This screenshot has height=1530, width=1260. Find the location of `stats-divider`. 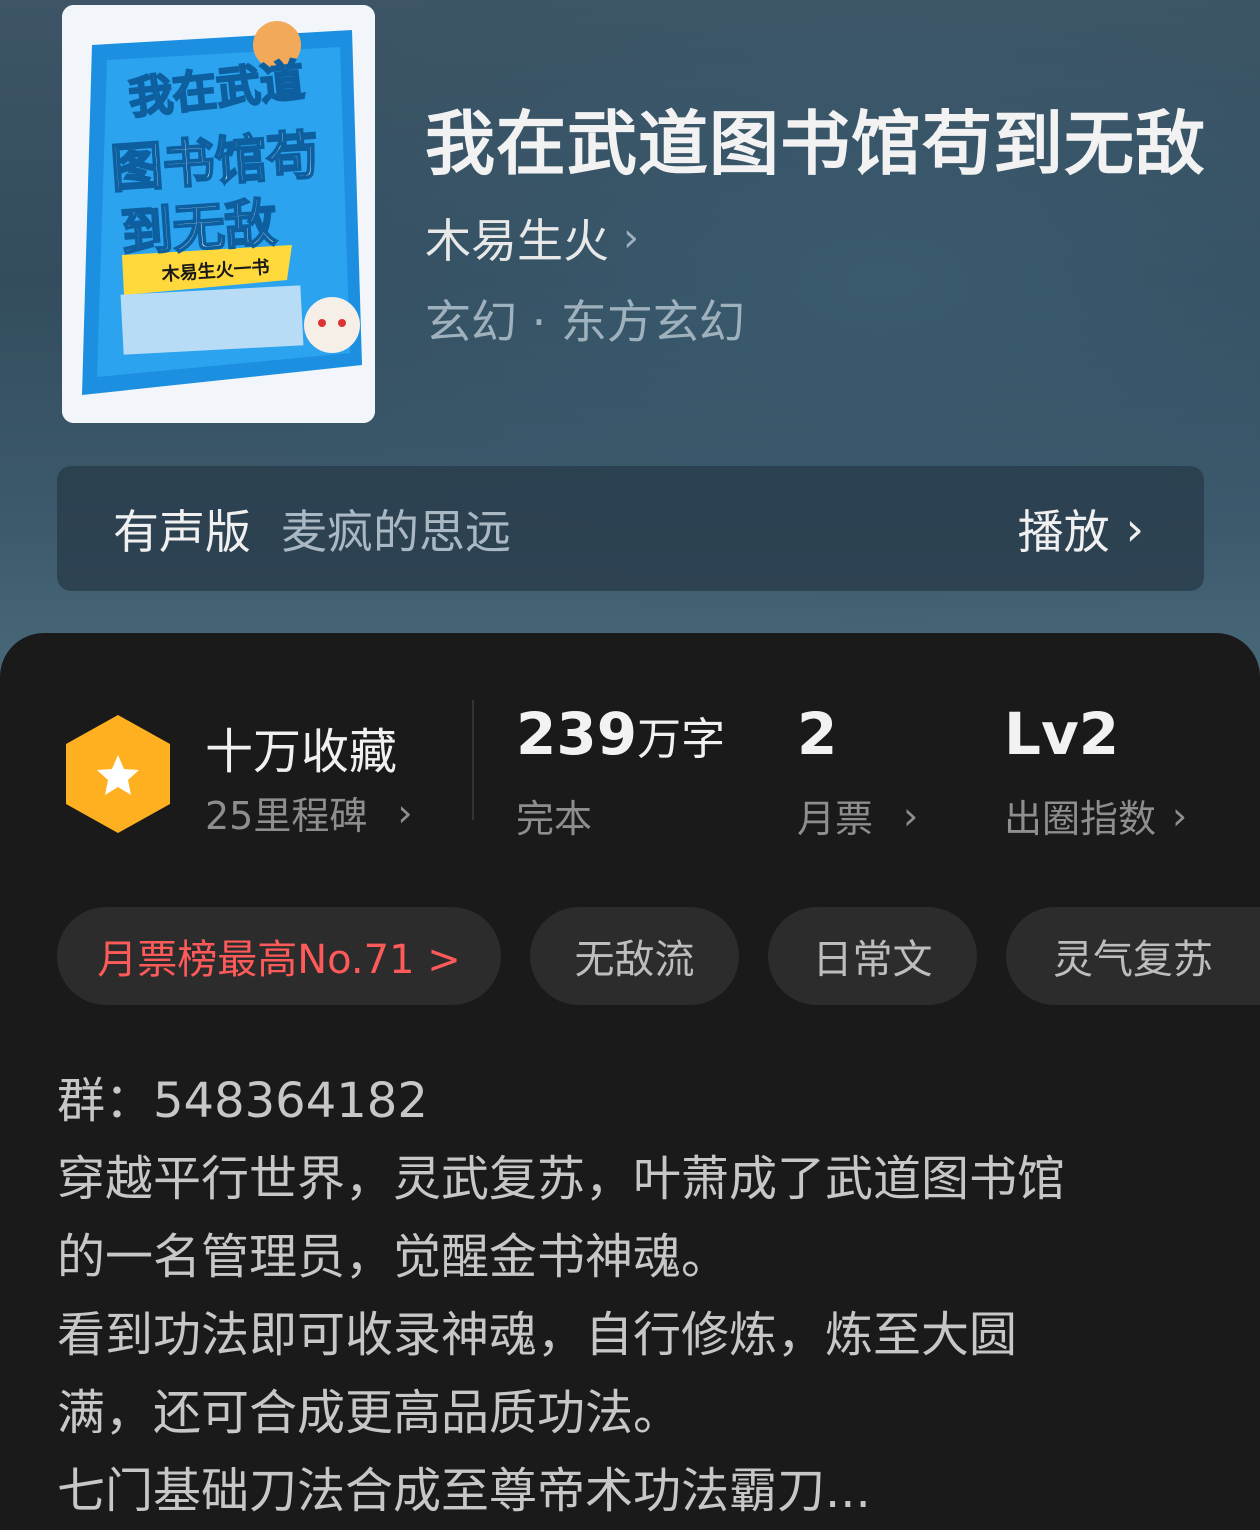

stats-divider is located at coordinates (473, 760).